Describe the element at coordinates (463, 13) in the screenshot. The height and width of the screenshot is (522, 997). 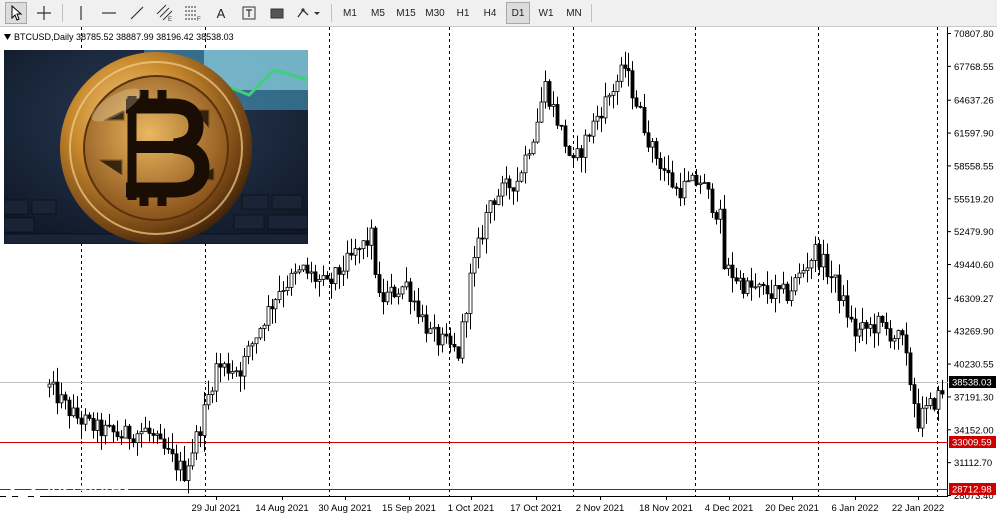
I see `timeframe-h1: H1` at that location.